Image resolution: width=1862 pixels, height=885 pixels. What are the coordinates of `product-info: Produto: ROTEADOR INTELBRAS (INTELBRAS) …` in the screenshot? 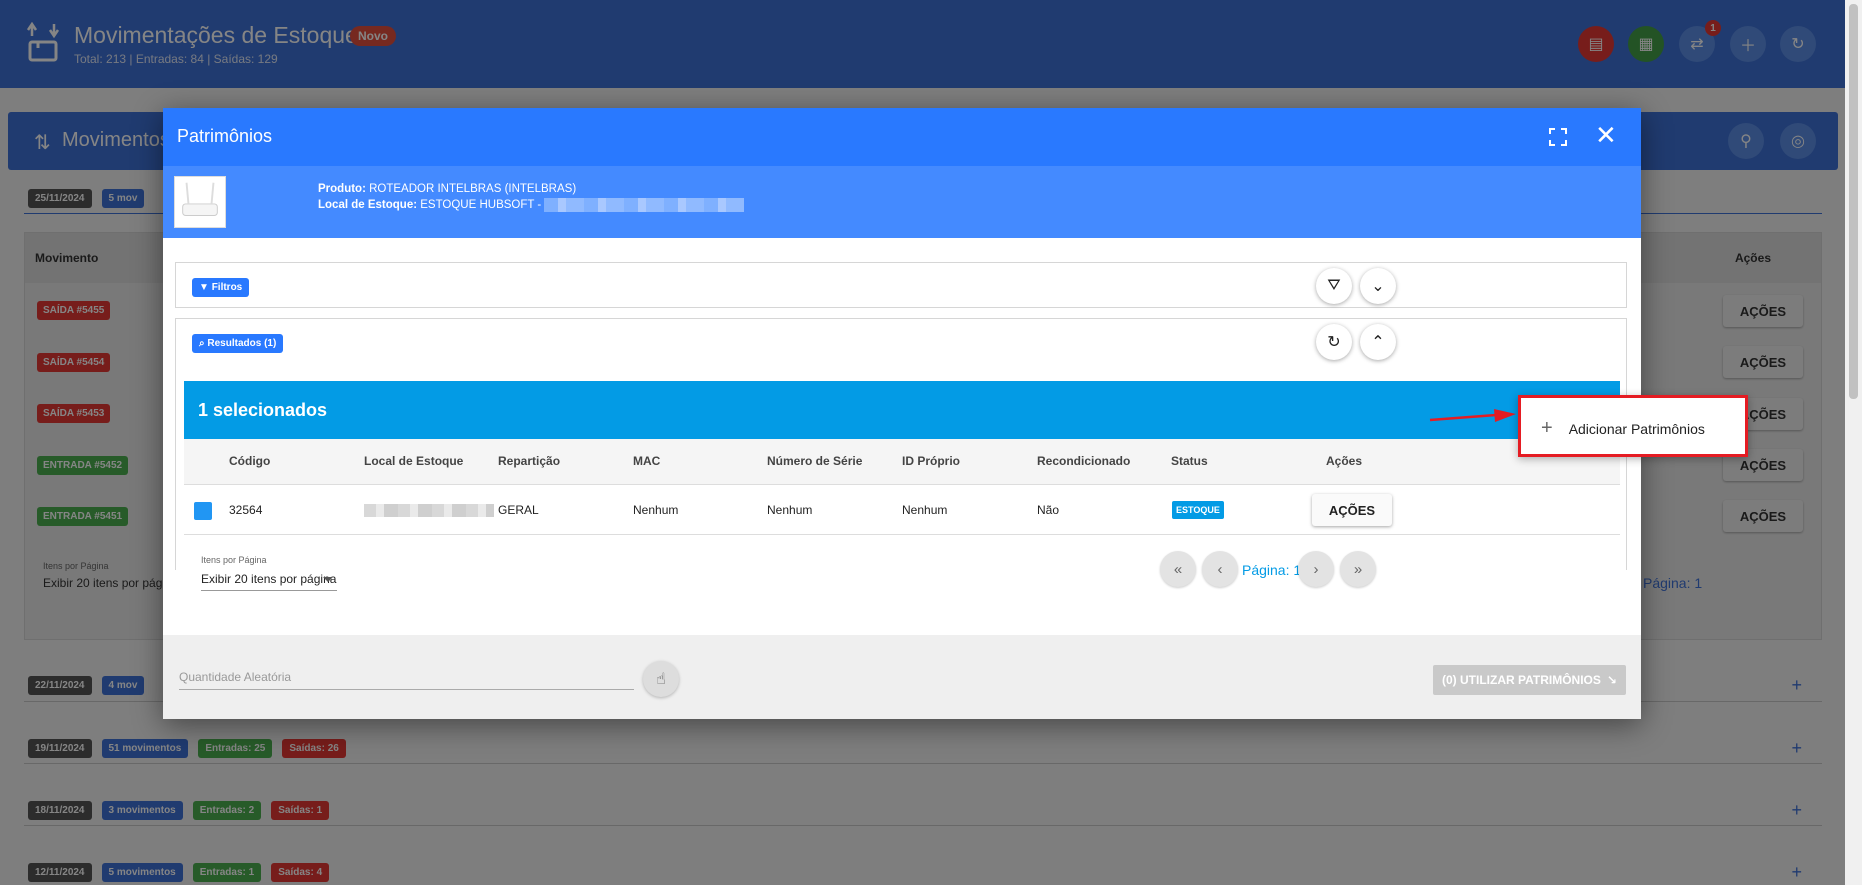 It's located at (902, 202).